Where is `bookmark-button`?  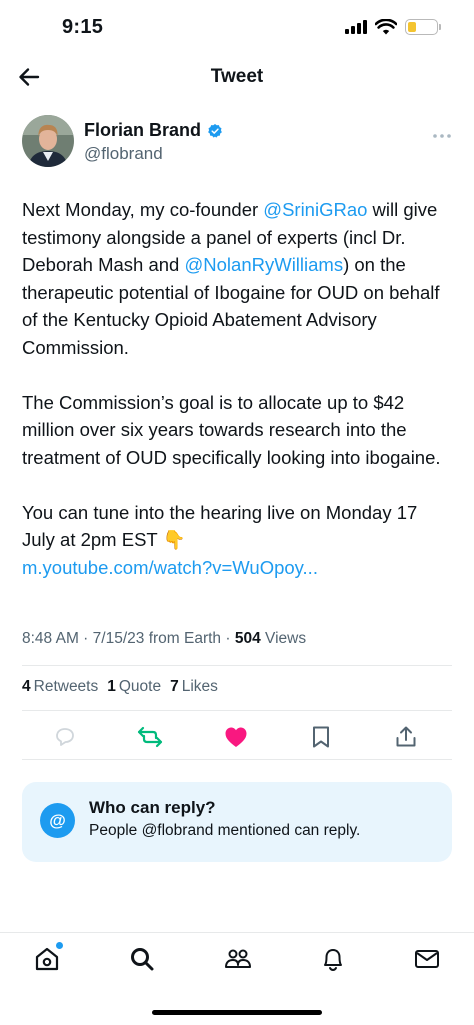 bookmark-button is located at coordinates (321, 737).